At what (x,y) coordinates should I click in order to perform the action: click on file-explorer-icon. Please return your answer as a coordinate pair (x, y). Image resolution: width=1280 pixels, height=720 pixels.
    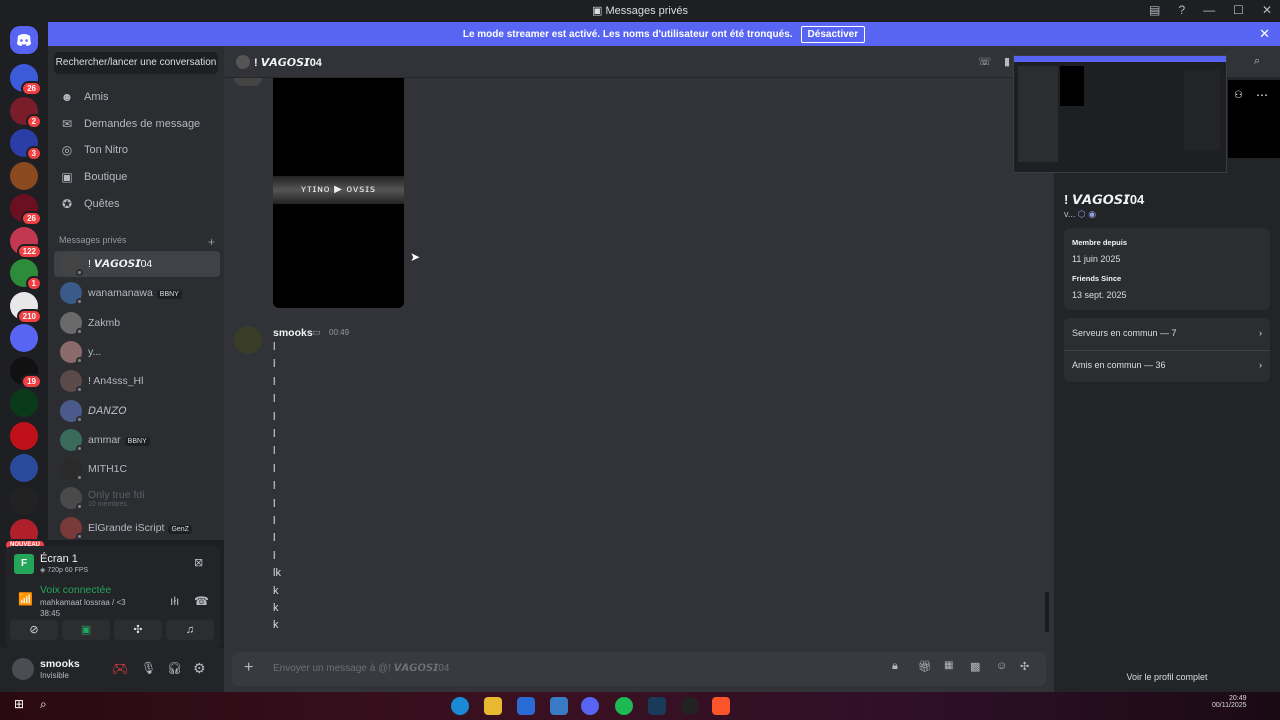
    Looking at the image, I should click on (493, 706).